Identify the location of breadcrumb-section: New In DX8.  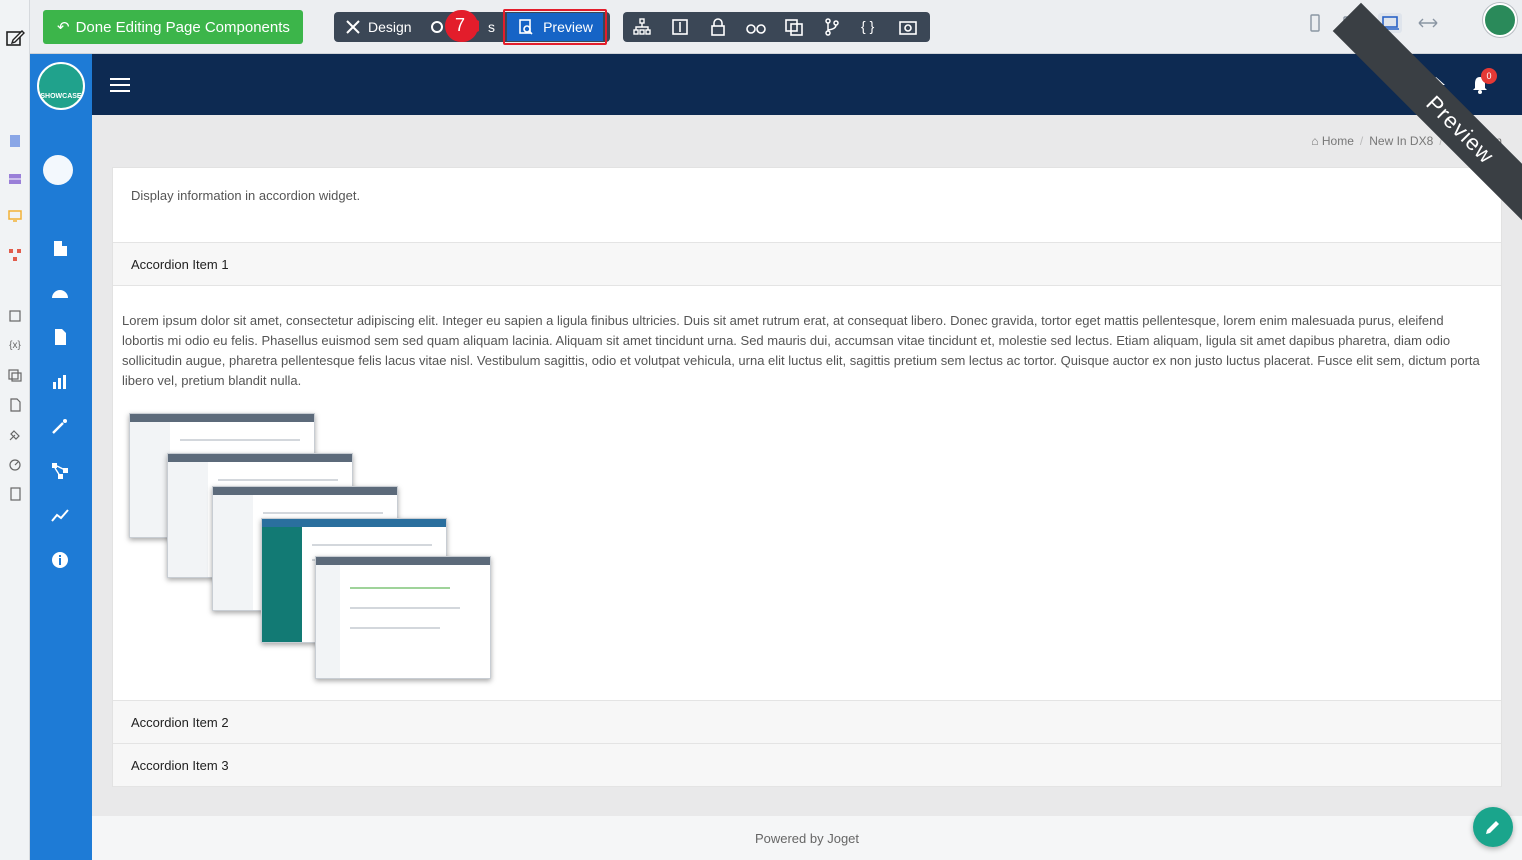
(1401, 141).